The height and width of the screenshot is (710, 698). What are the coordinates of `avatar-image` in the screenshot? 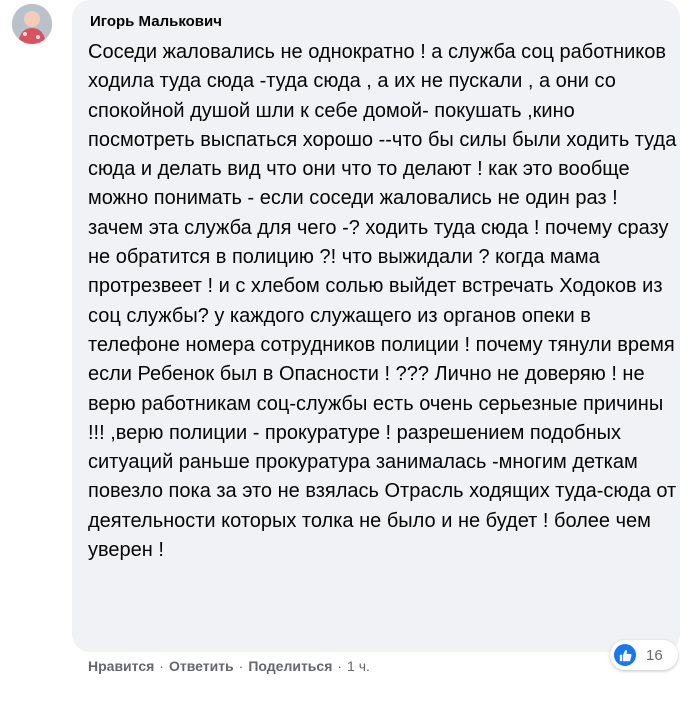 It's located at (32, 24).